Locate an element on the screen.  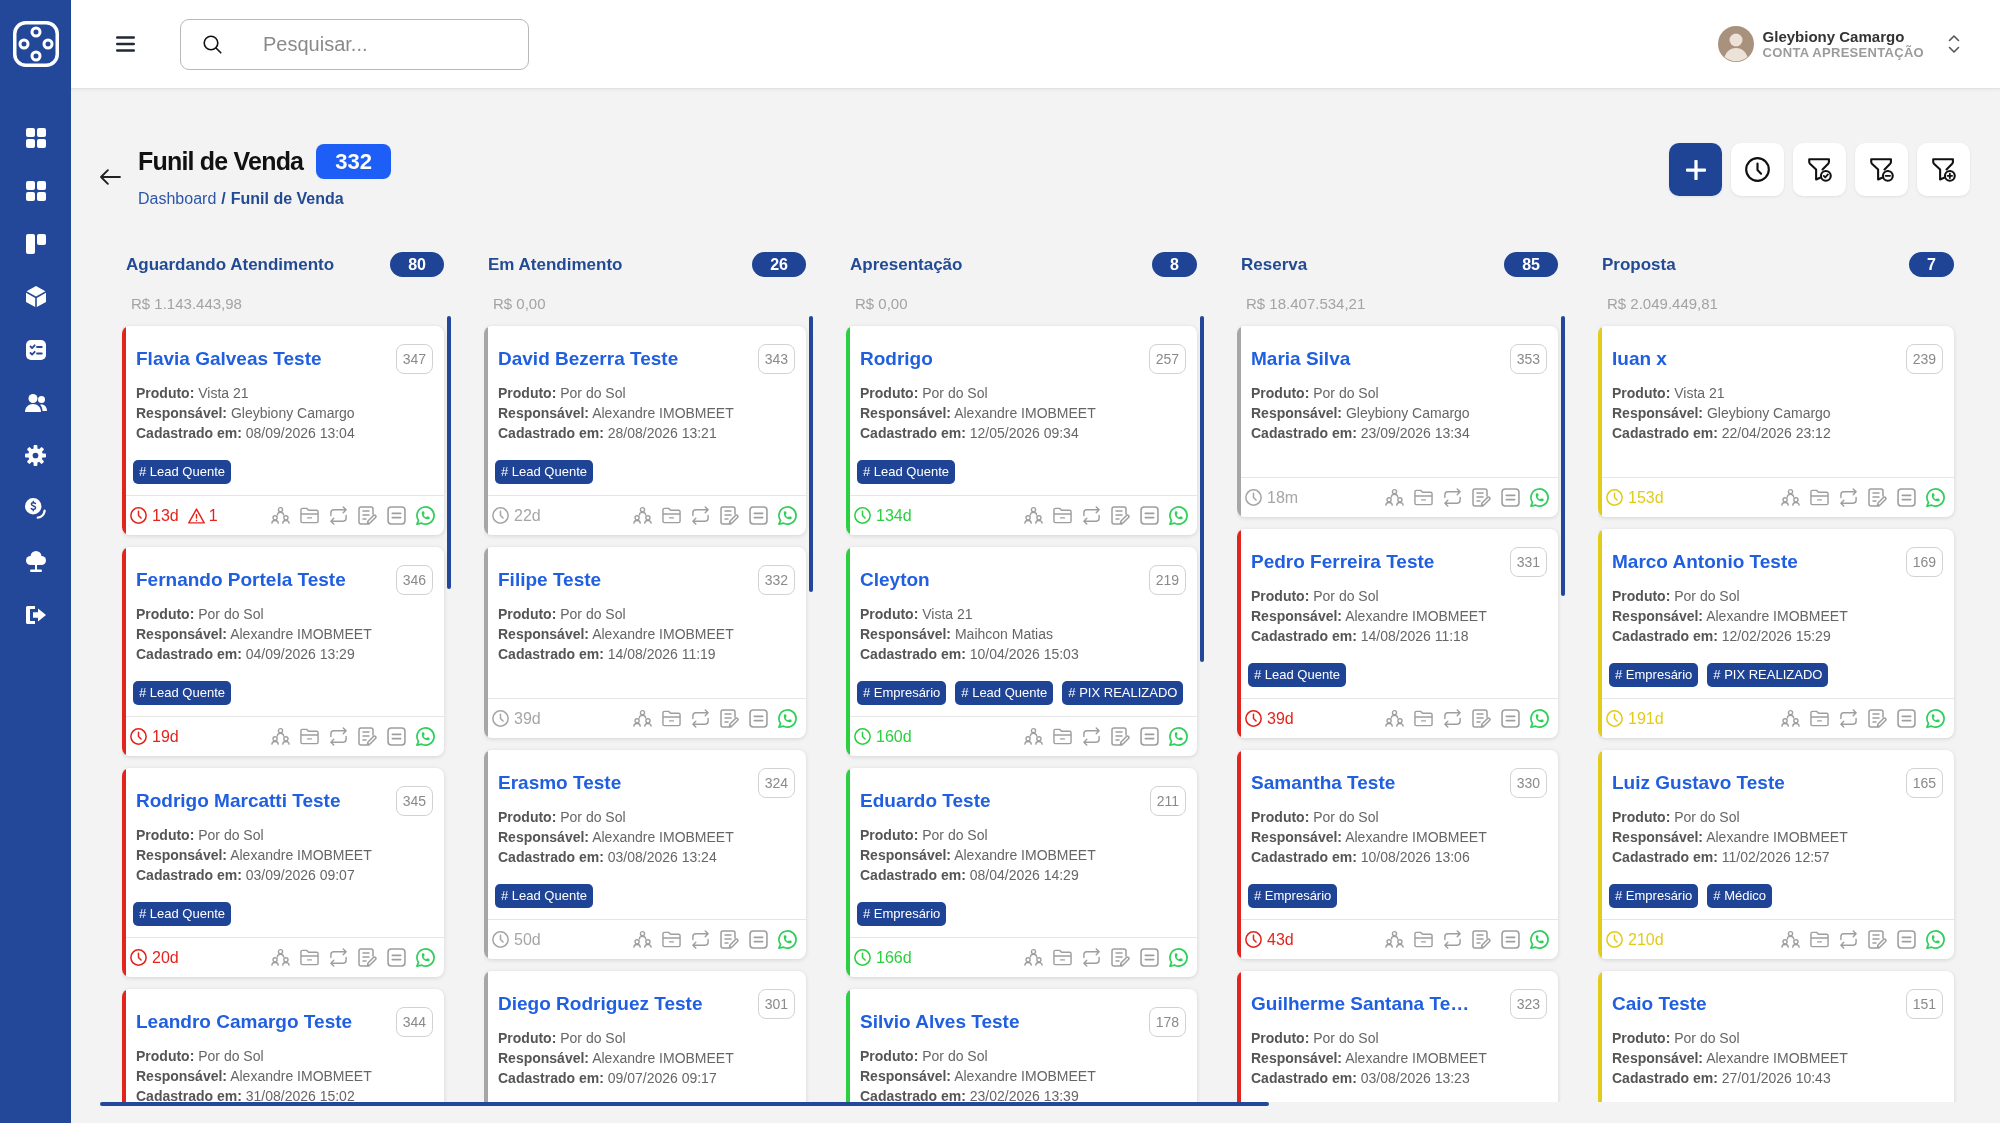
users-icon is located at coordinates (35, 402).